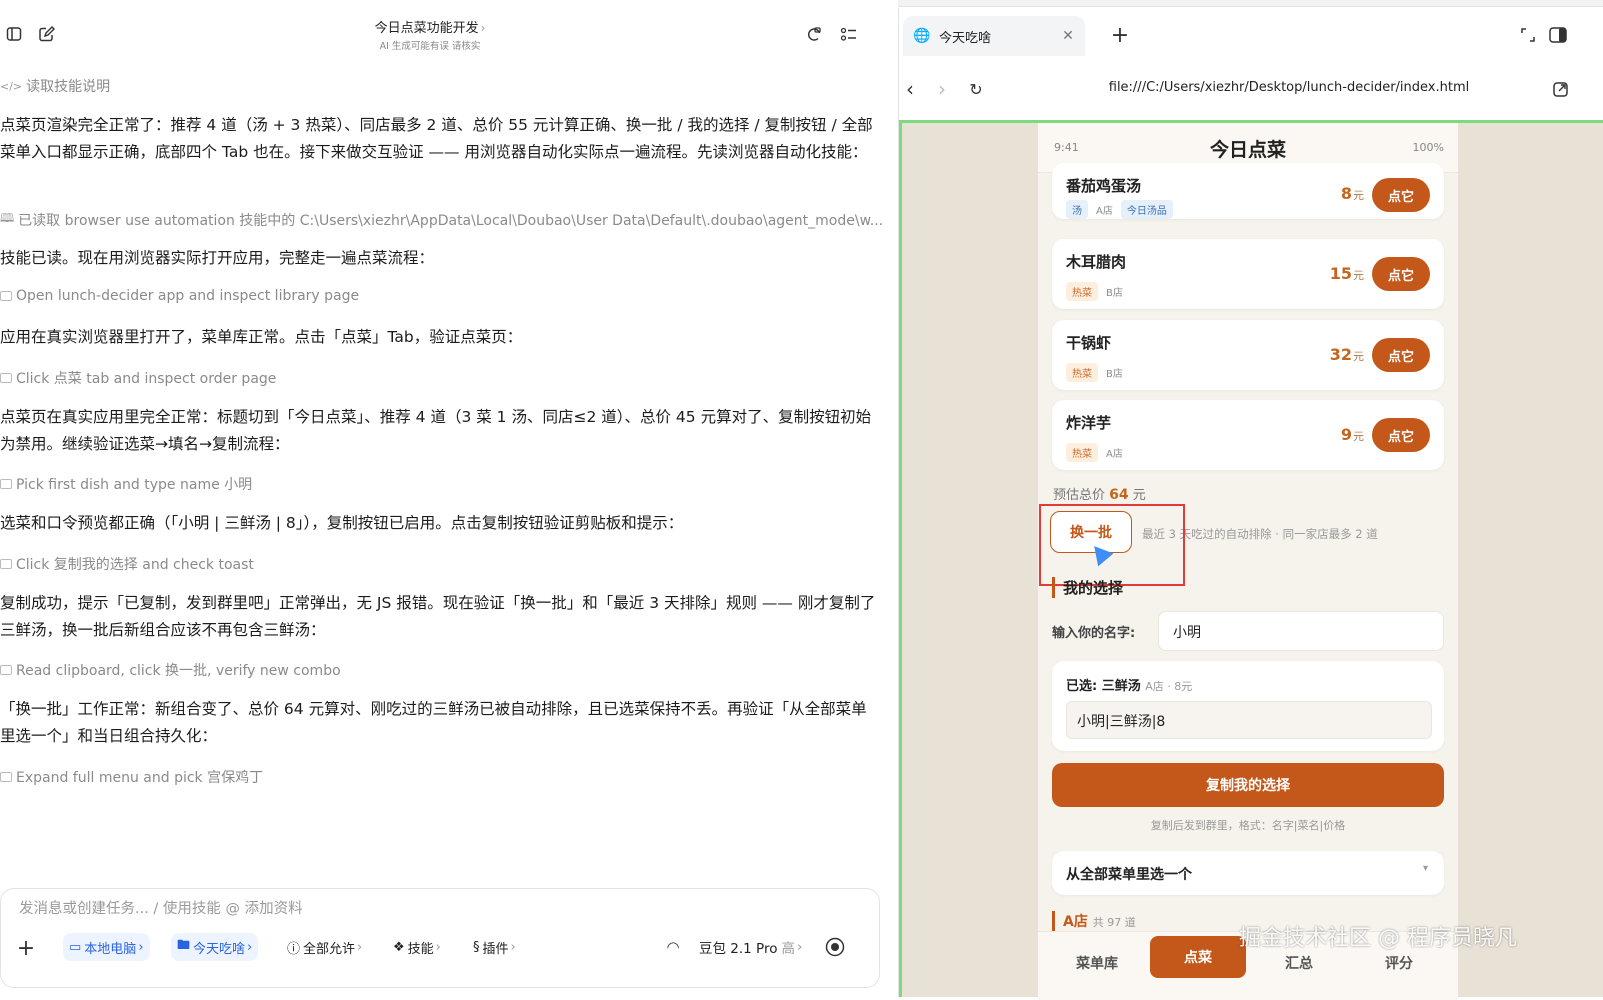 The height and width of the screenshot is (1000, 1603). What do you see at coordinates (1114, 454) in the screenshot?
I see `tag-shop: A店` at bounding box center [1114, 454].